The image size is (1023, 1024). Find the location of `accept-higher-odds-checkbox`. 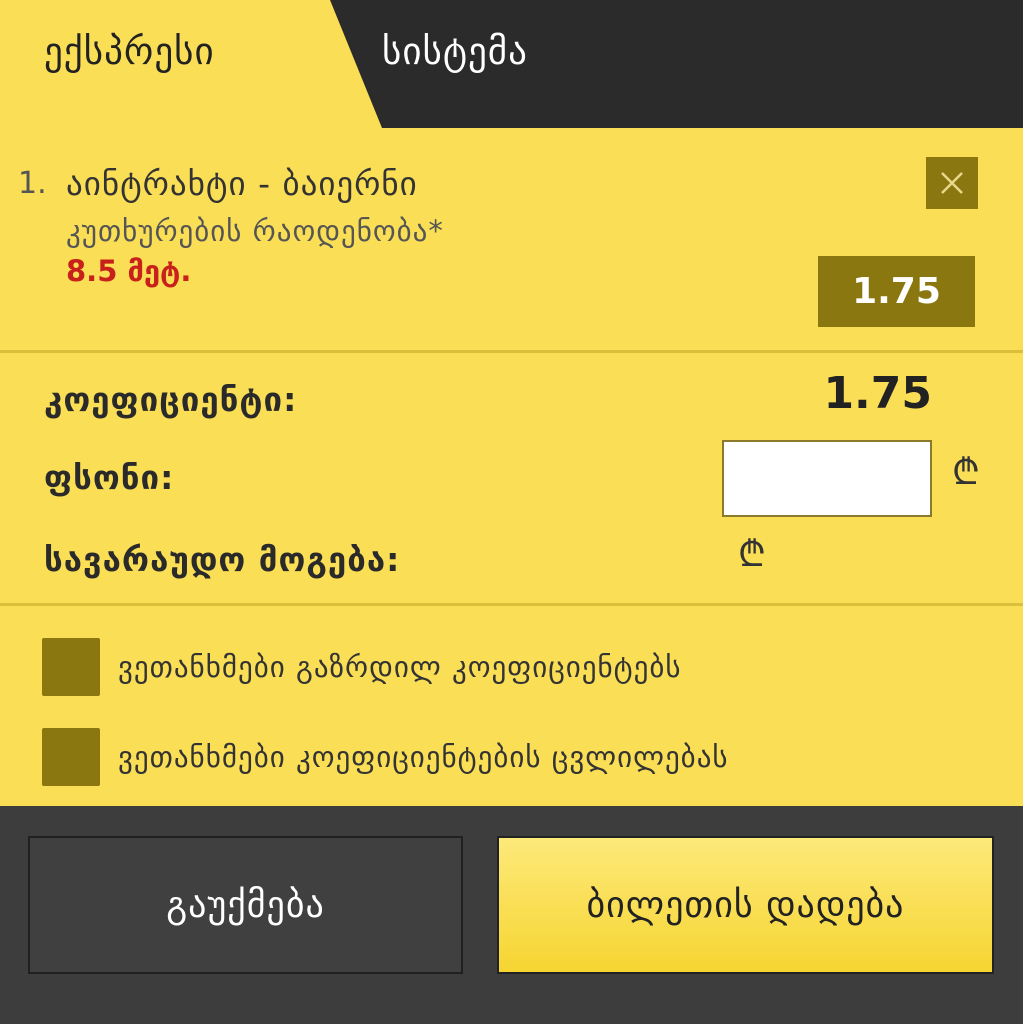

accept-higher-odds-checkbox is located at coordinates (71, 667).